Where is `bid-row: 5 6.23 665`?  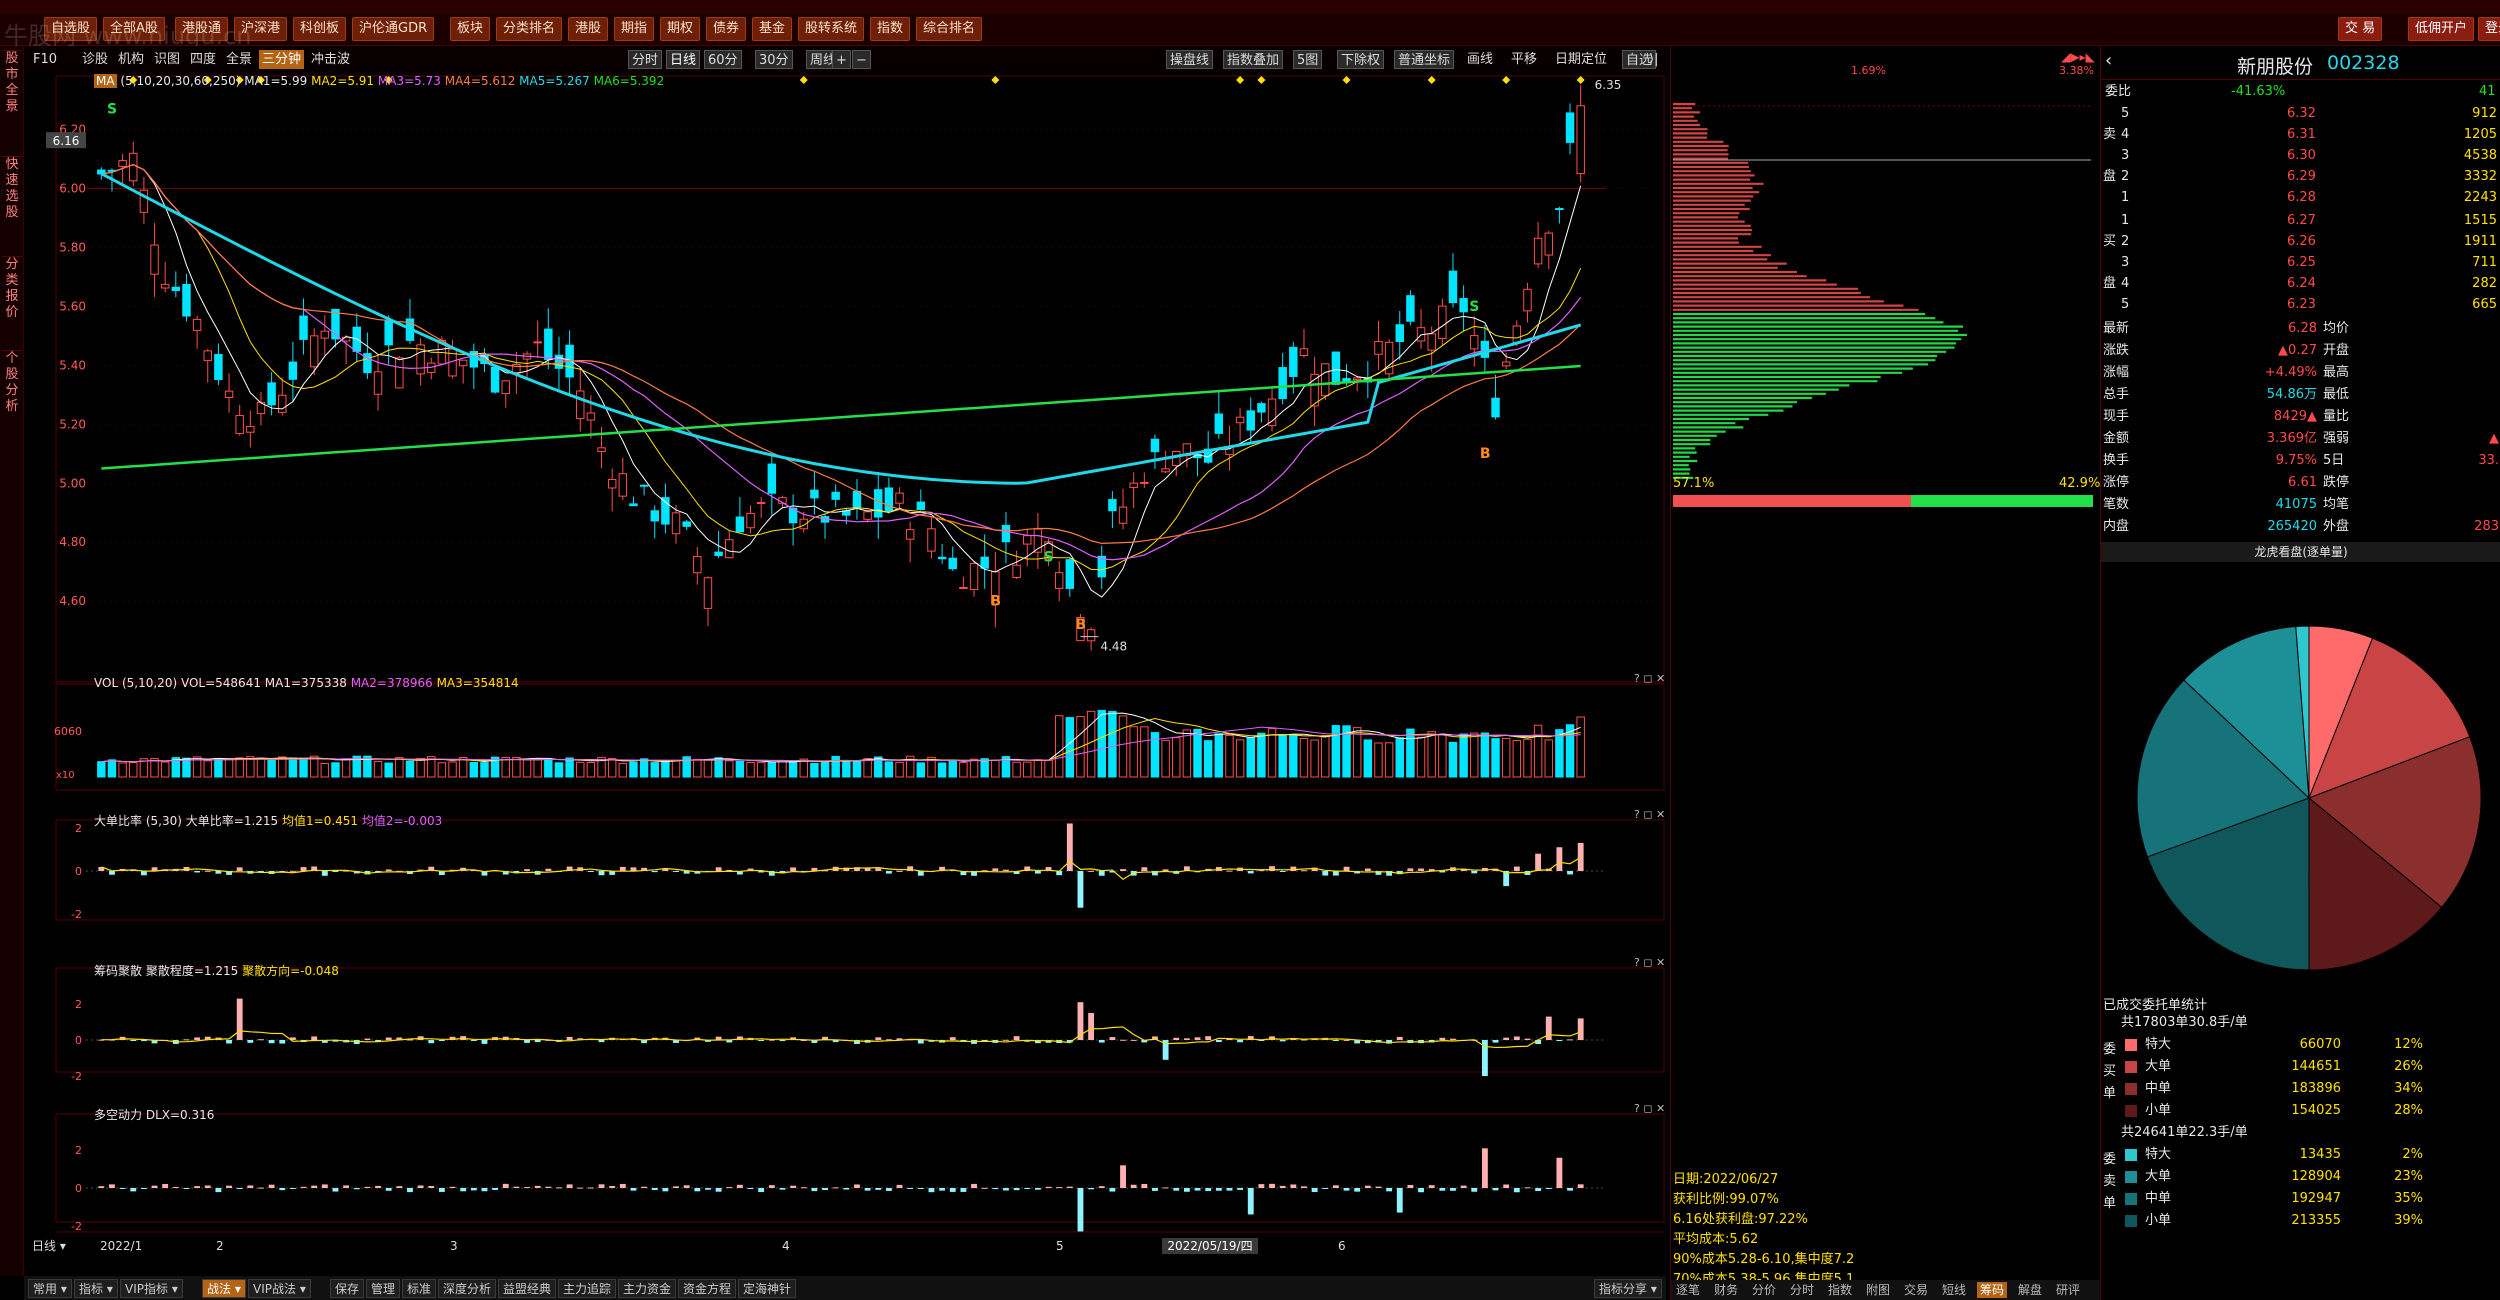 bid-row: 5 6.23 665 is located at coordinates (2300, 304).